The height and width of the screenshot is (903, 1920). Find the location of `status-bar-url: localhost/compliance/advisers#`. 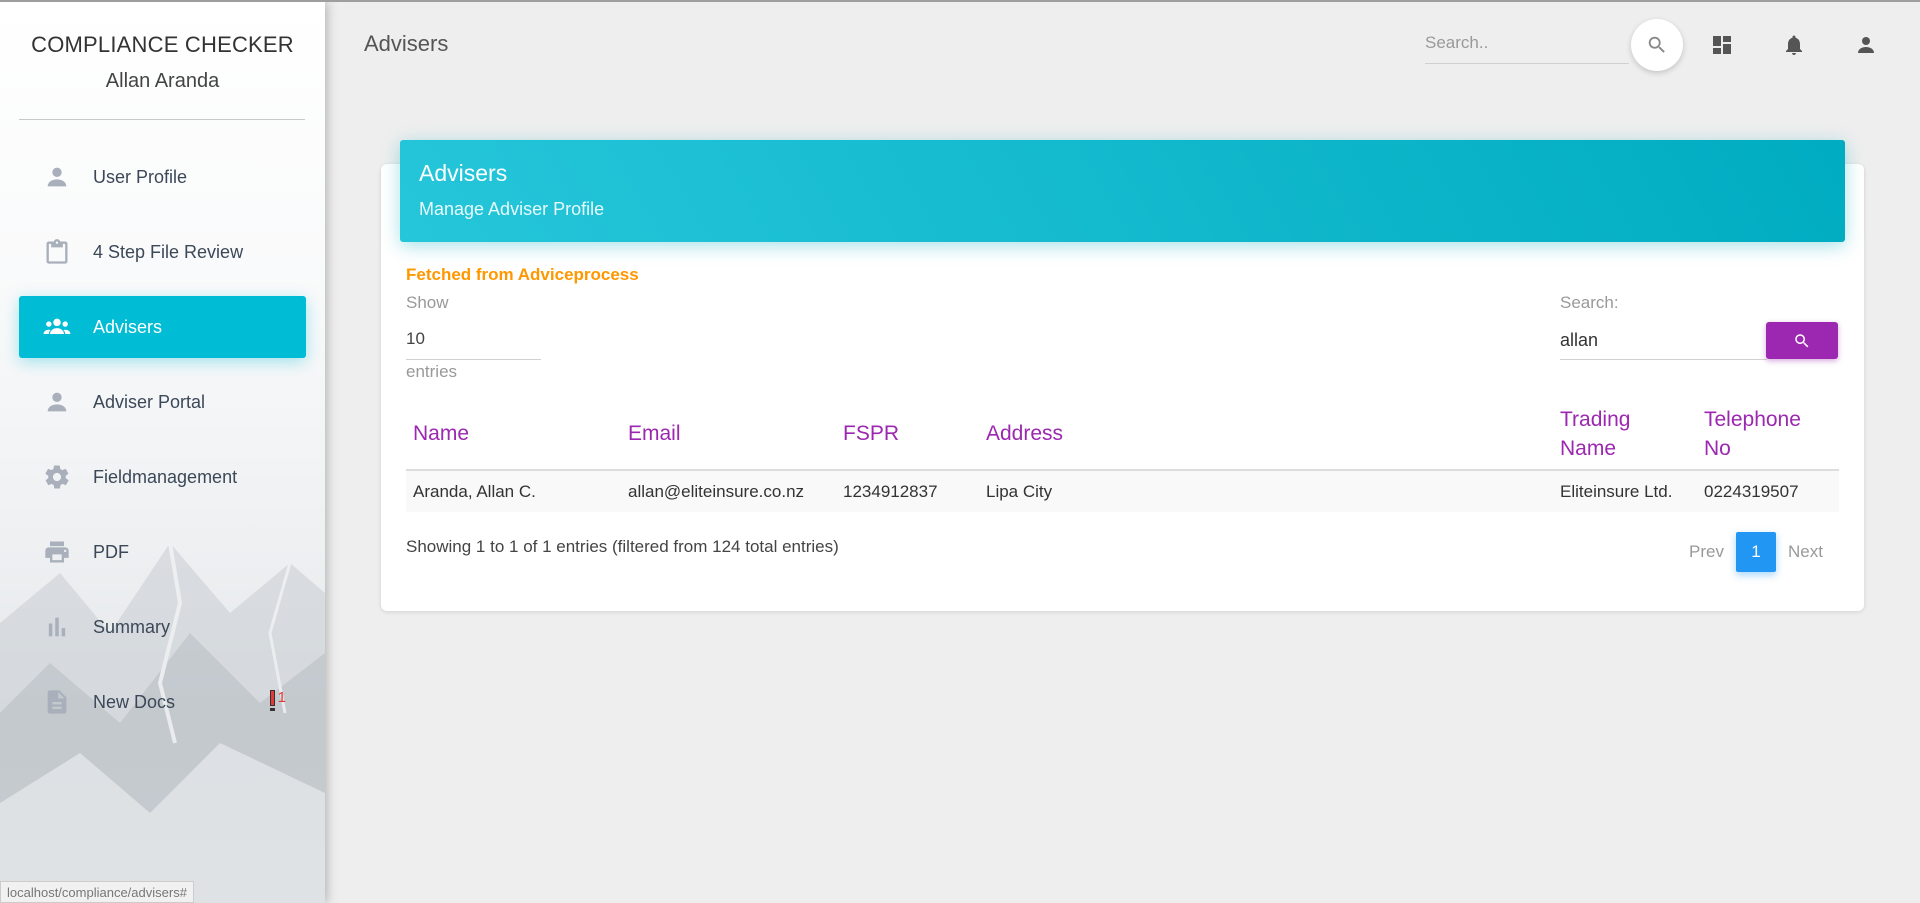

status-bar-url: localhost/compliance/advisers# is located at coordinates (97, 892).